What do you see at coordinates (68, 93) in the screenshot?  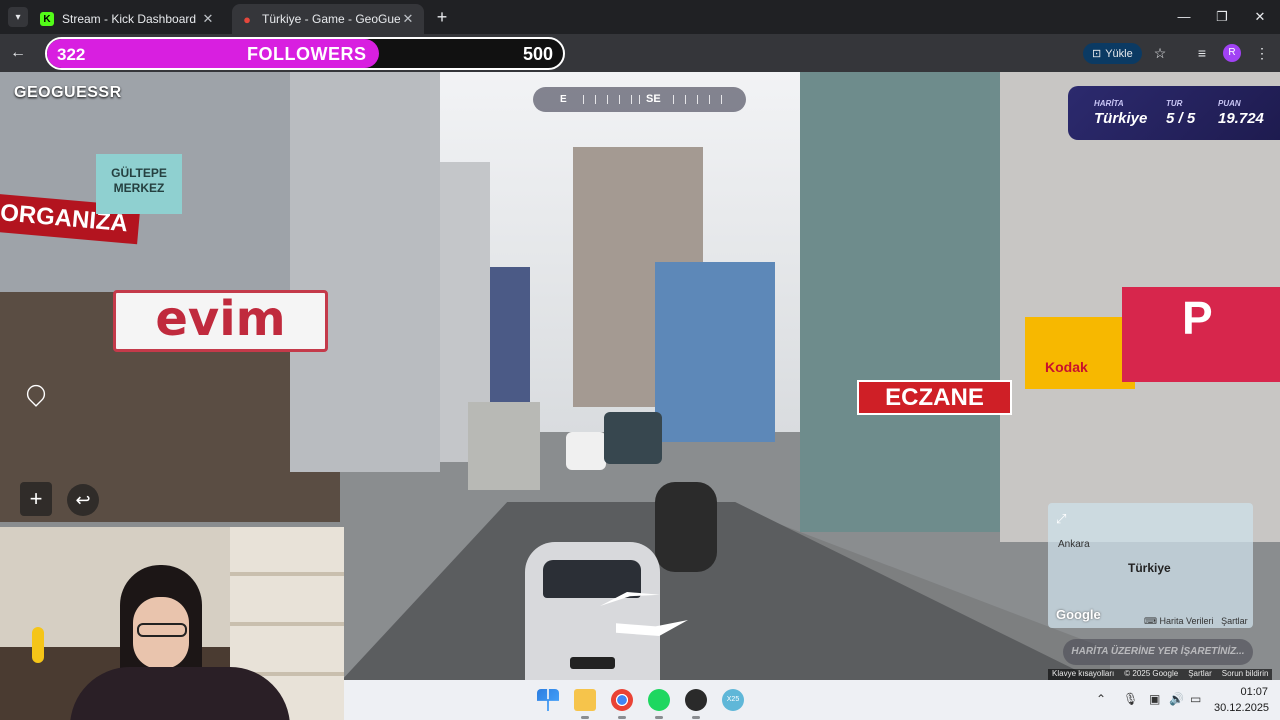 I see `geoguessr-logo: GEOGUESSR` at bounding box center [68, 93].